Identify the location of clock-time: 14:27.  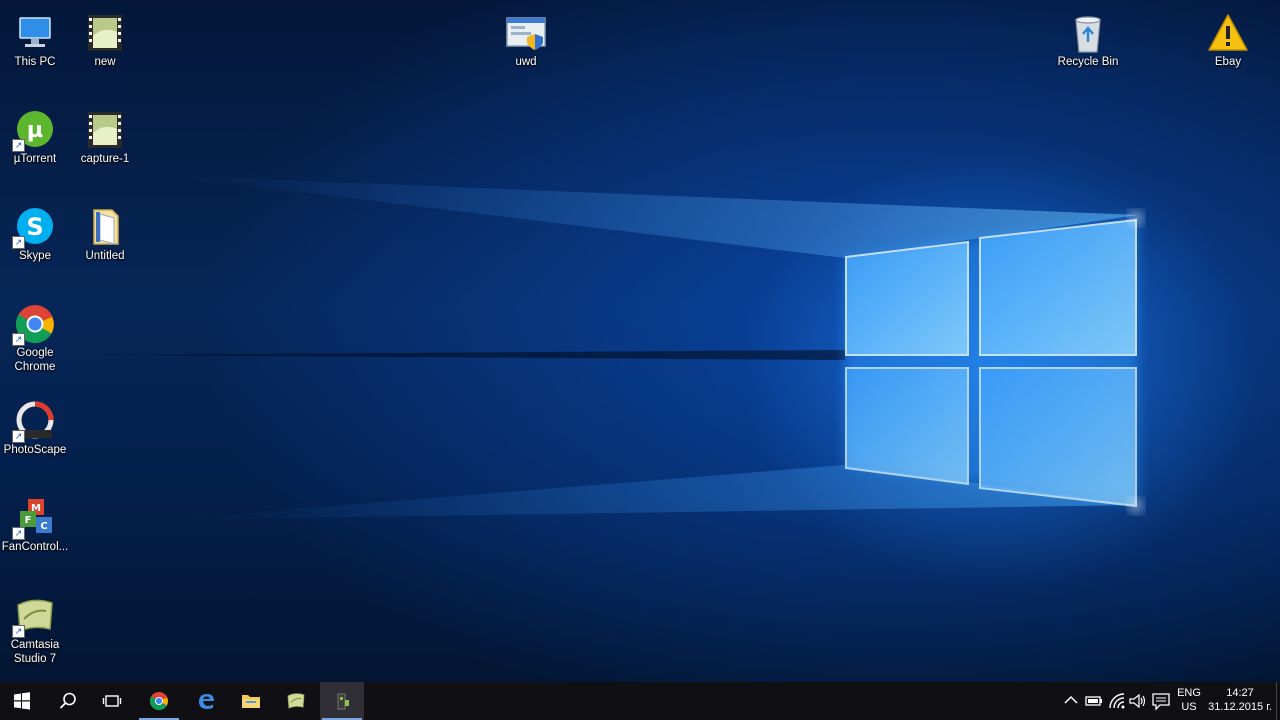
(1240, 693).